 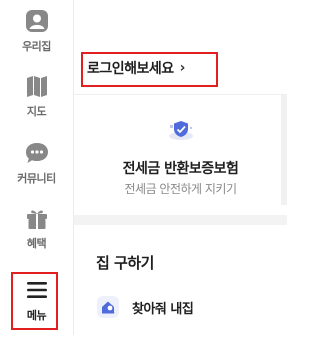 I want to click on insurance-shield-icon, so click(x=181, y=130).